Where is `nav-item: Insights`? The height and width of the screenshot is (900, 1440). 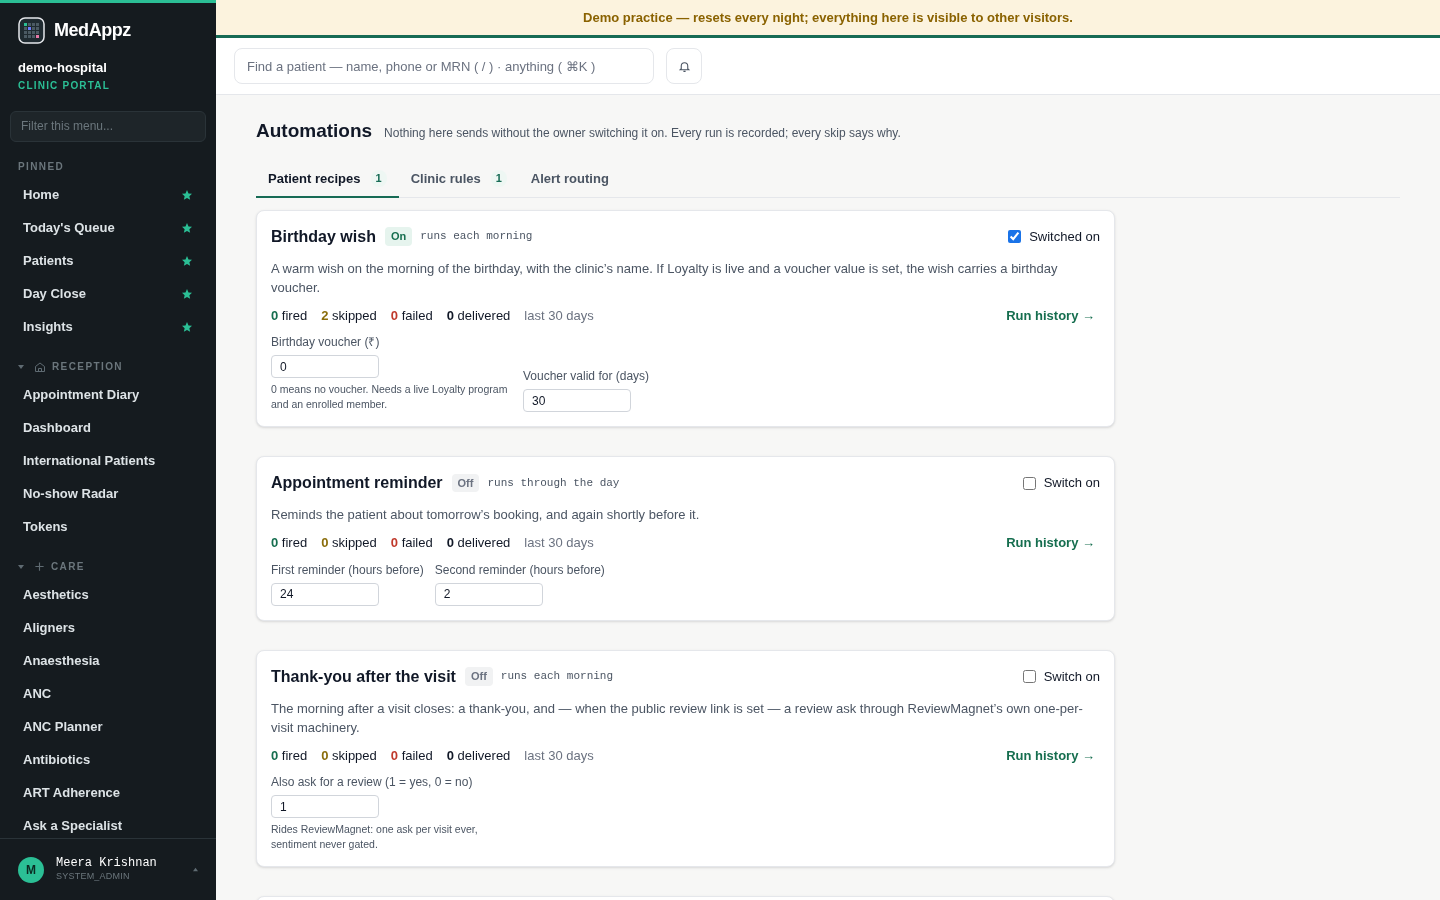 nav-item: Insights is located at coordinates (108, 327).